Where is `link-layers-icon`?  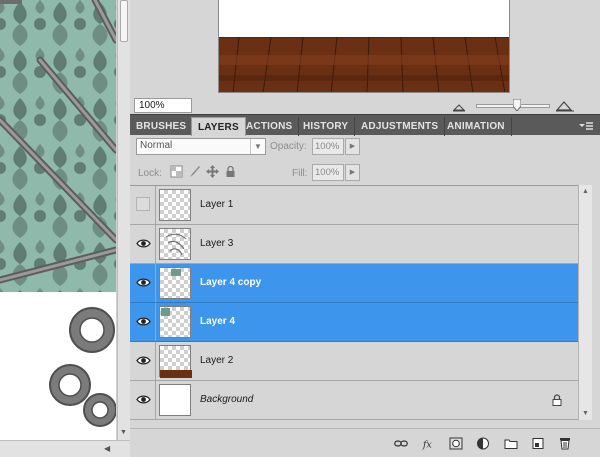 link-layers-icon is located at coordinates (401, 443).